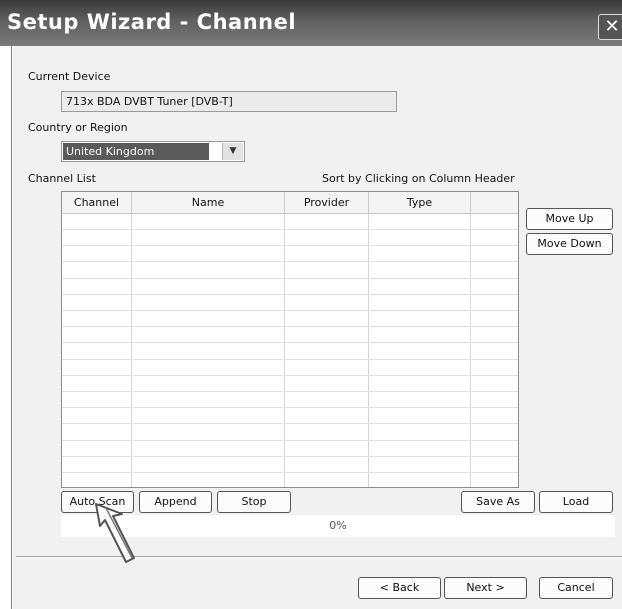  I want to click on country-label: Country or Region, so click(78, 127).